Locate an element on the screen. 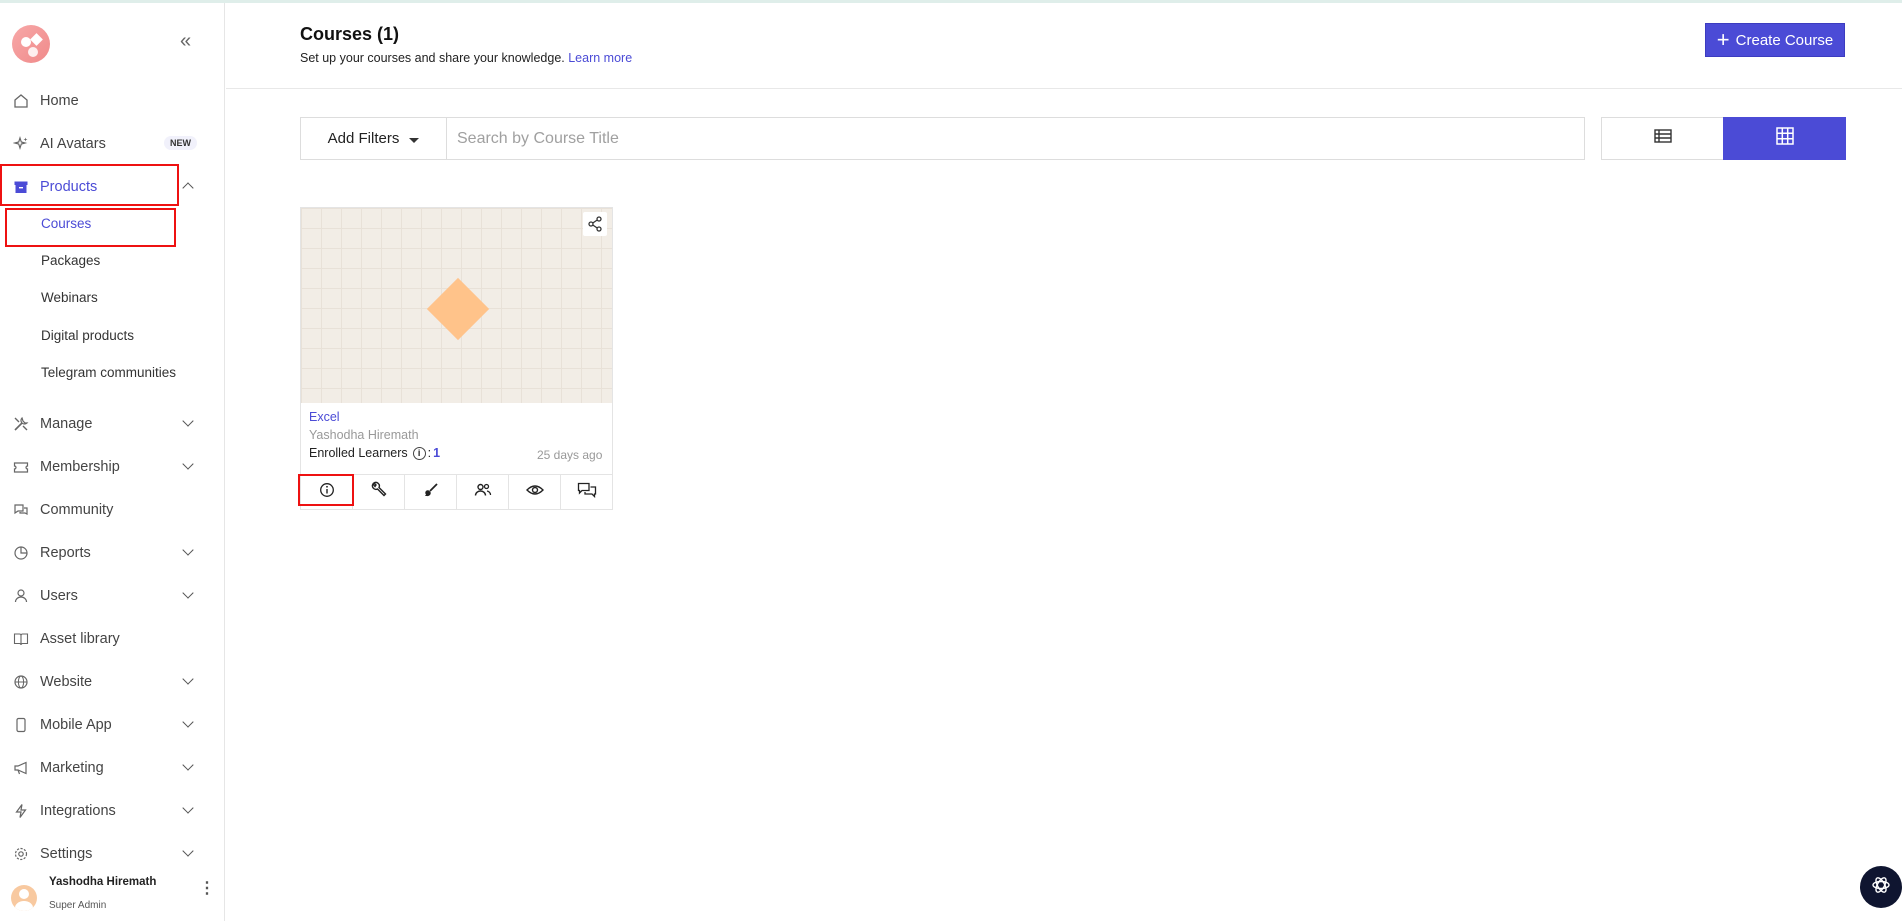 The width and height of the screenshot is (1902, 921). sidebar-item-home: Home is located at coordinates (105, 101).